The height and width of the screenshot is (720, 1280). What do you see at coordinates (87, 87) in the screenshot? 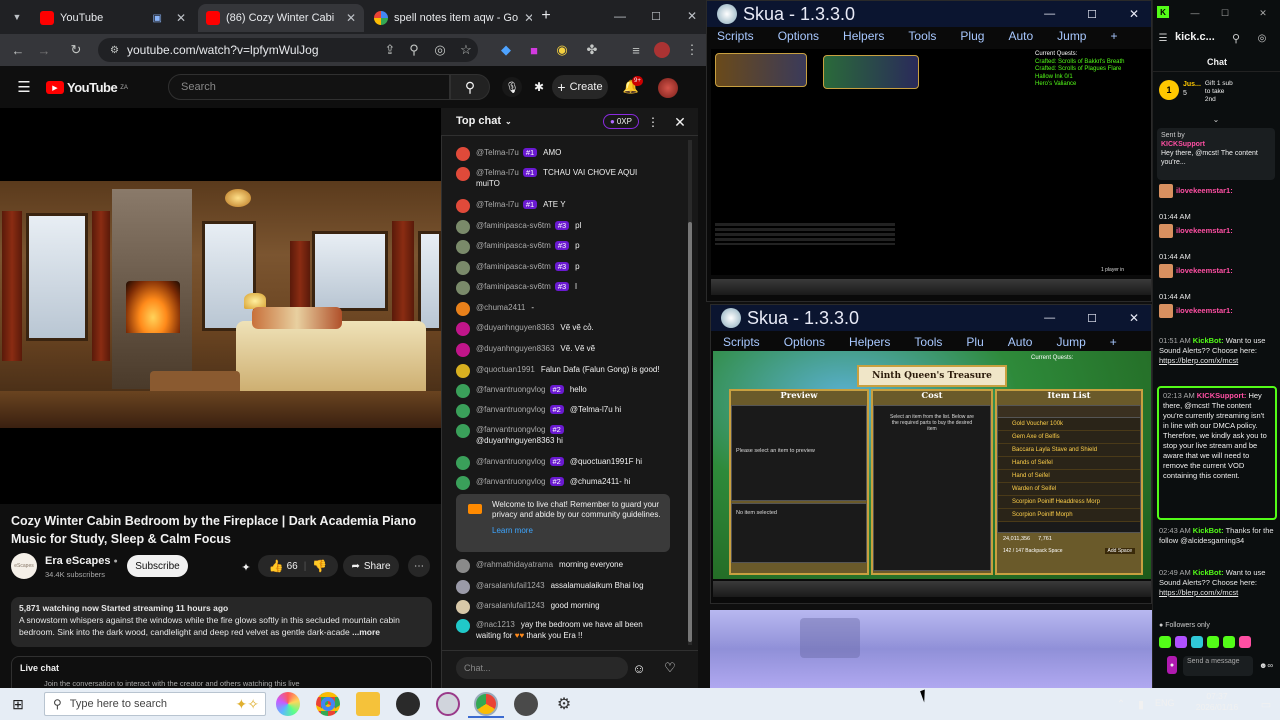
I see `youtube-logo: ▶ YouTube ZA` at bounding box center [87, 87].